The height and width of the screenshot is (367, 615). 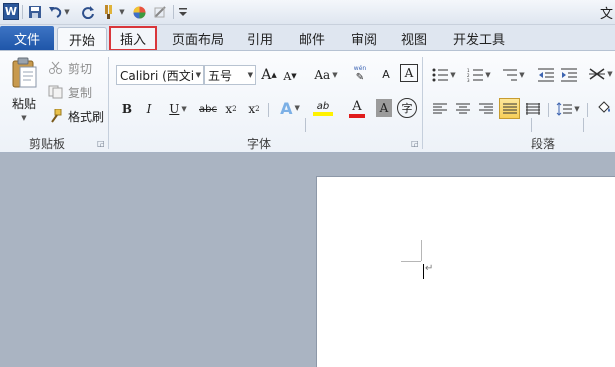 I want to click on align-right-icon, so click(x=486, y=108).